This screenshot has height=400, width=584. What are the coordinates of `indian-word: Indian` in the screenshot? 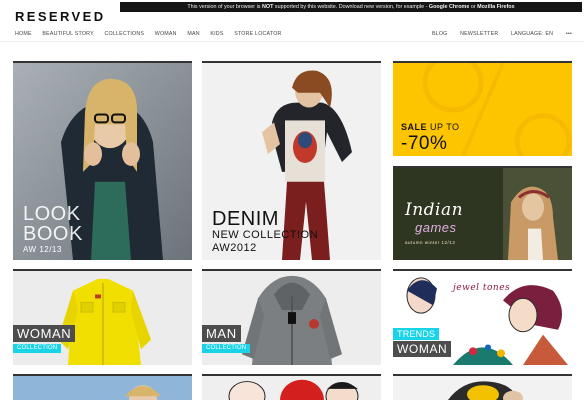 It's located at (434, 210).